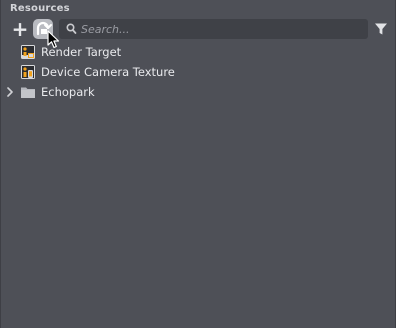 This screenshot has height=328, width=396. What do you see at coordinates (381, 29) in the screenshot?
I see `filter-icon` at bounding box center [381, 29].